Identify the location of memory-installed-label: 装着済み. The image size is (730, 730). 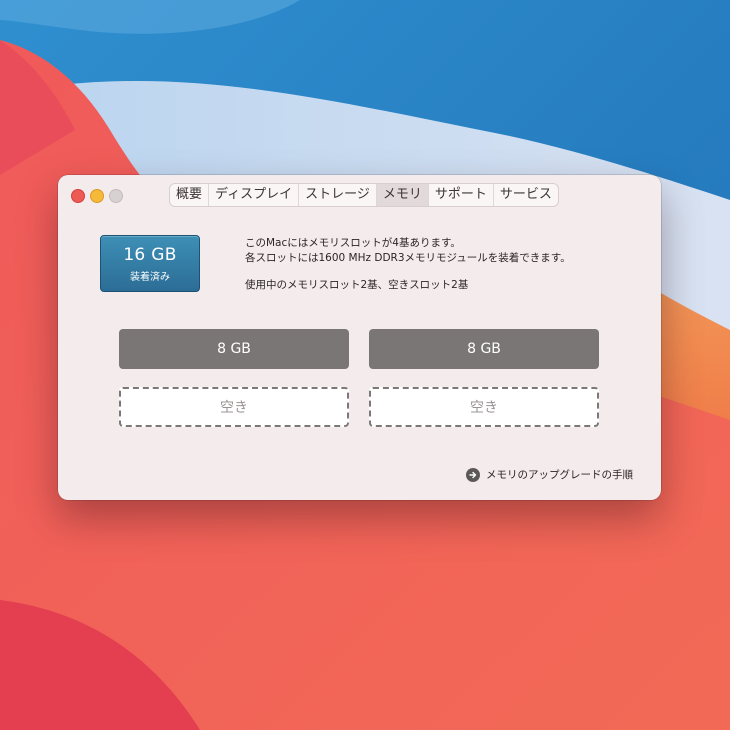
(150, 277).